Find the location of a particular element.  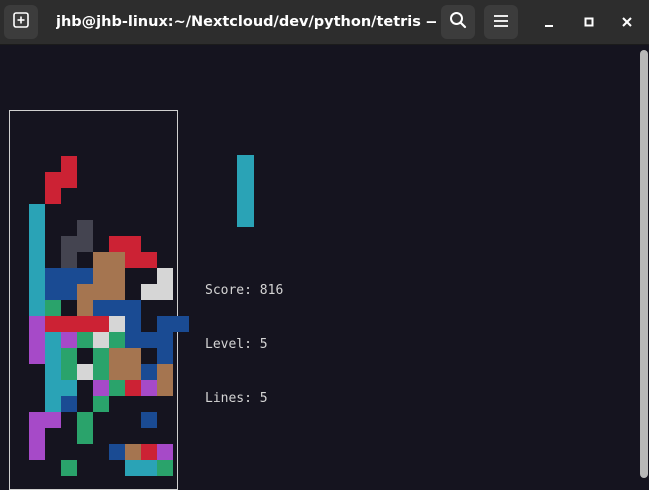

close-button is located at coordinates (627, 22).